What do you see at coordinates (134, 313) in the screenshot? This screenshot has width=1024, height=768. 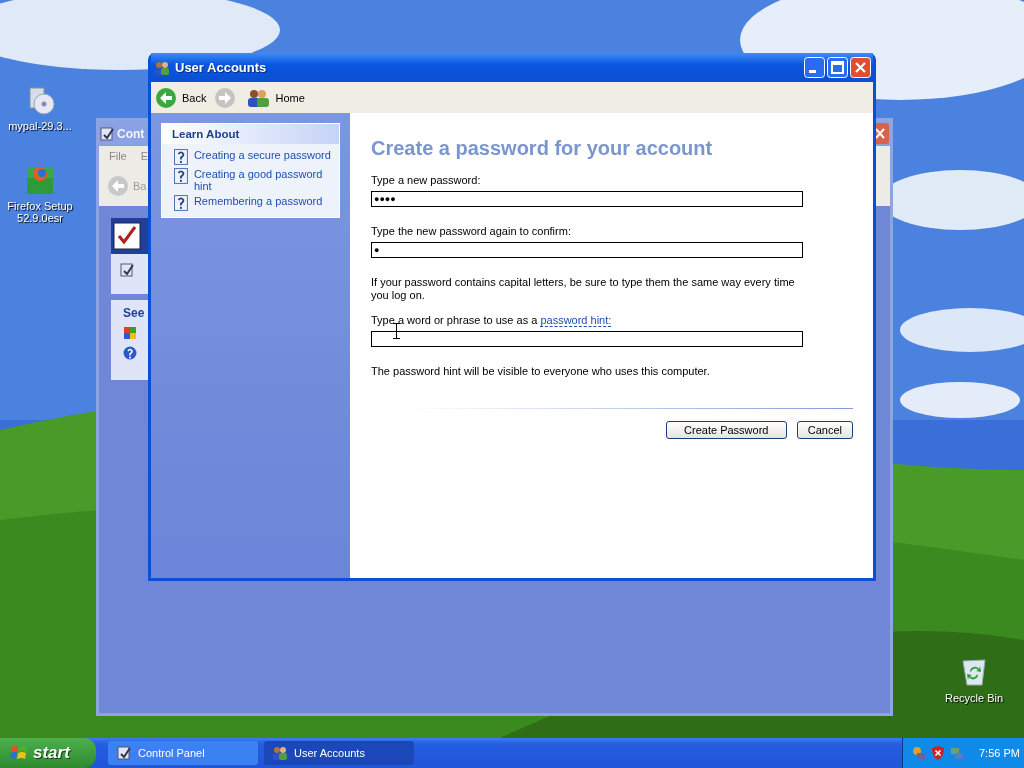 I see `panel-title: See` at bounding box center [134, 313].